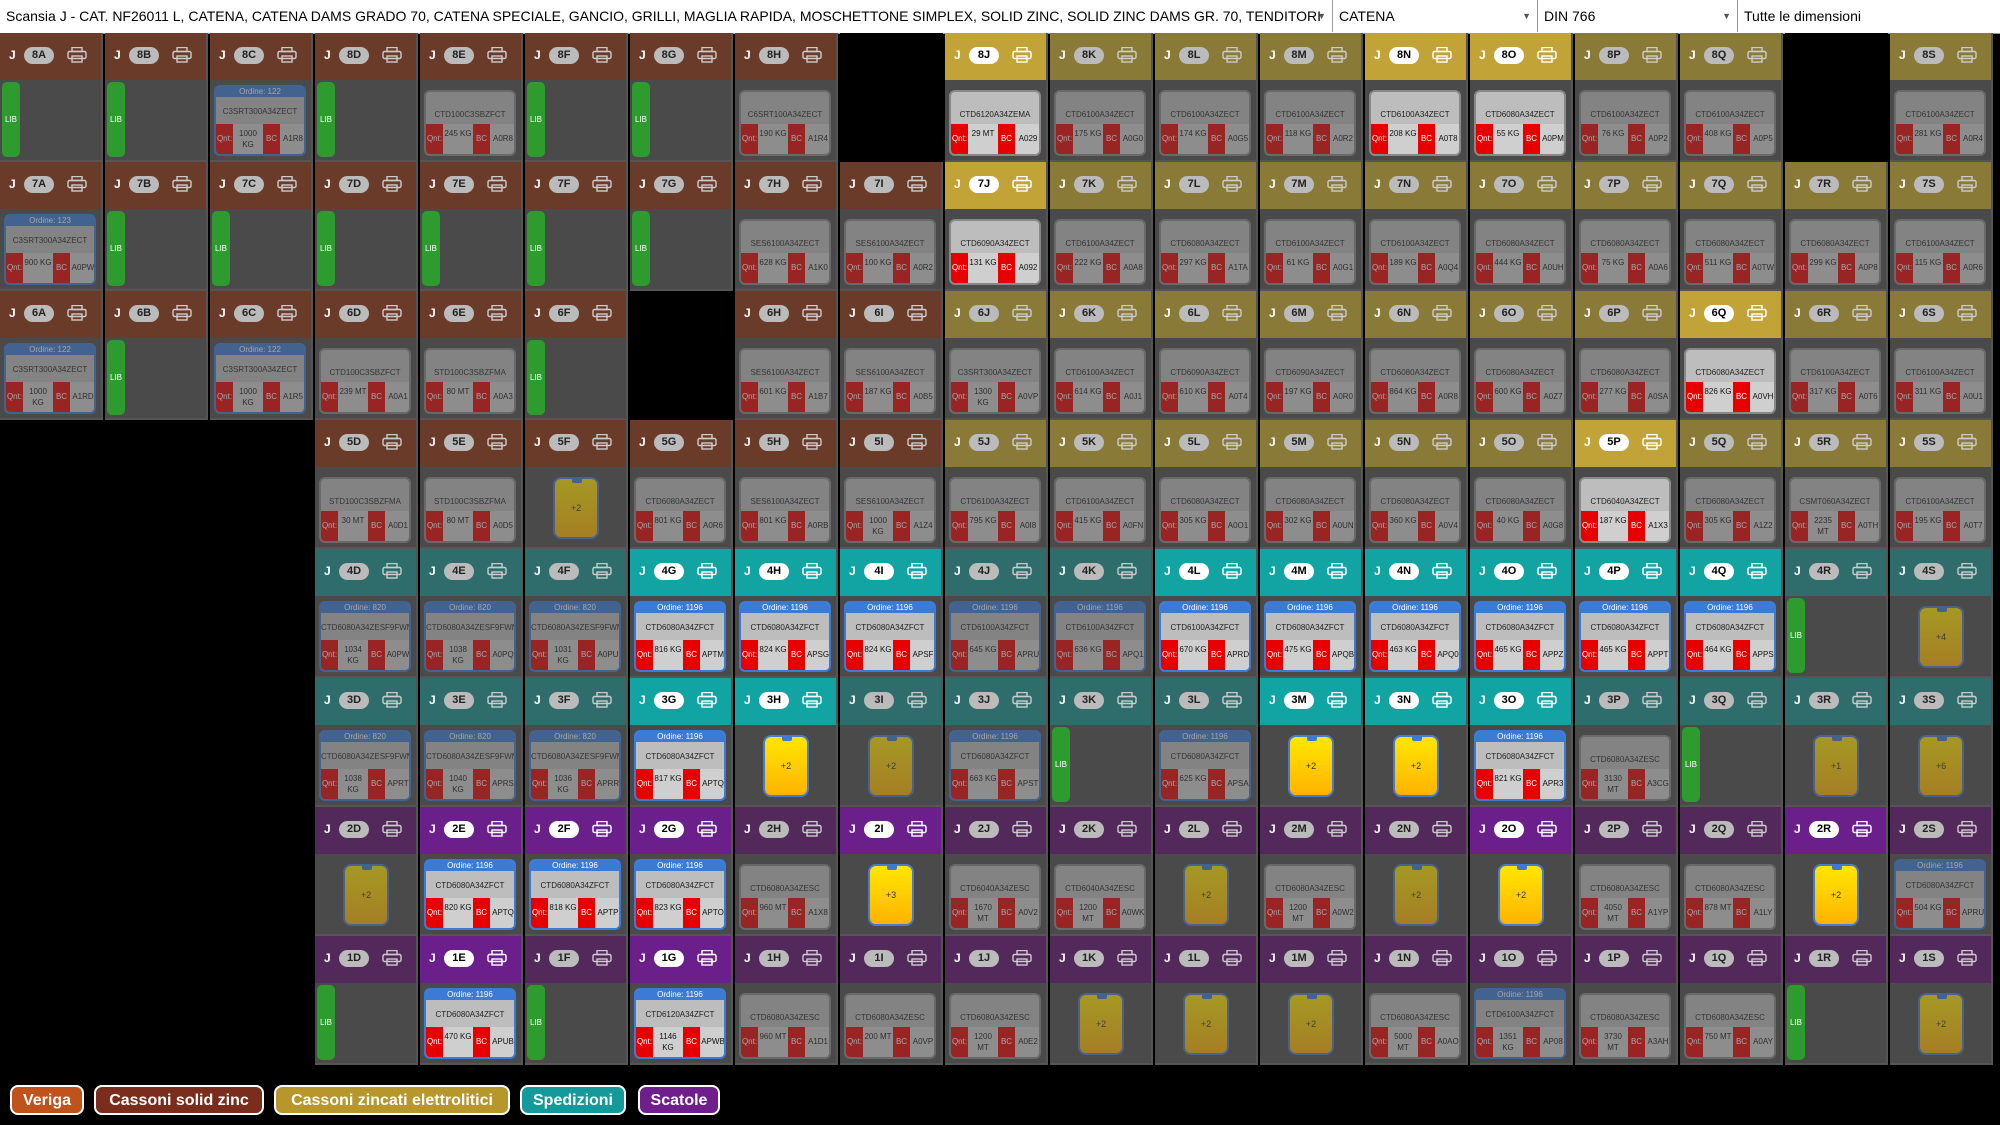 This screenshot has width=2000, height=1125. I want to click on shelf-cell-7d: J 7D LIB, so click(366, 226).